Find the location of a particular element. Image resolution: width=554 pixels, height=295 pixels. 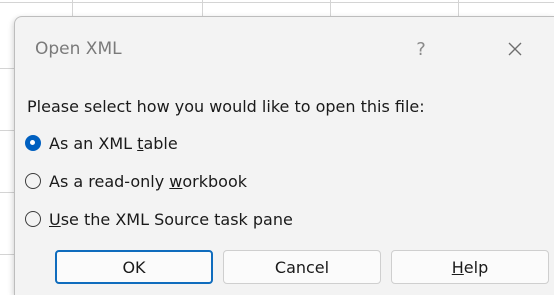

radio-xml-table is located at coordinates (33, 143).